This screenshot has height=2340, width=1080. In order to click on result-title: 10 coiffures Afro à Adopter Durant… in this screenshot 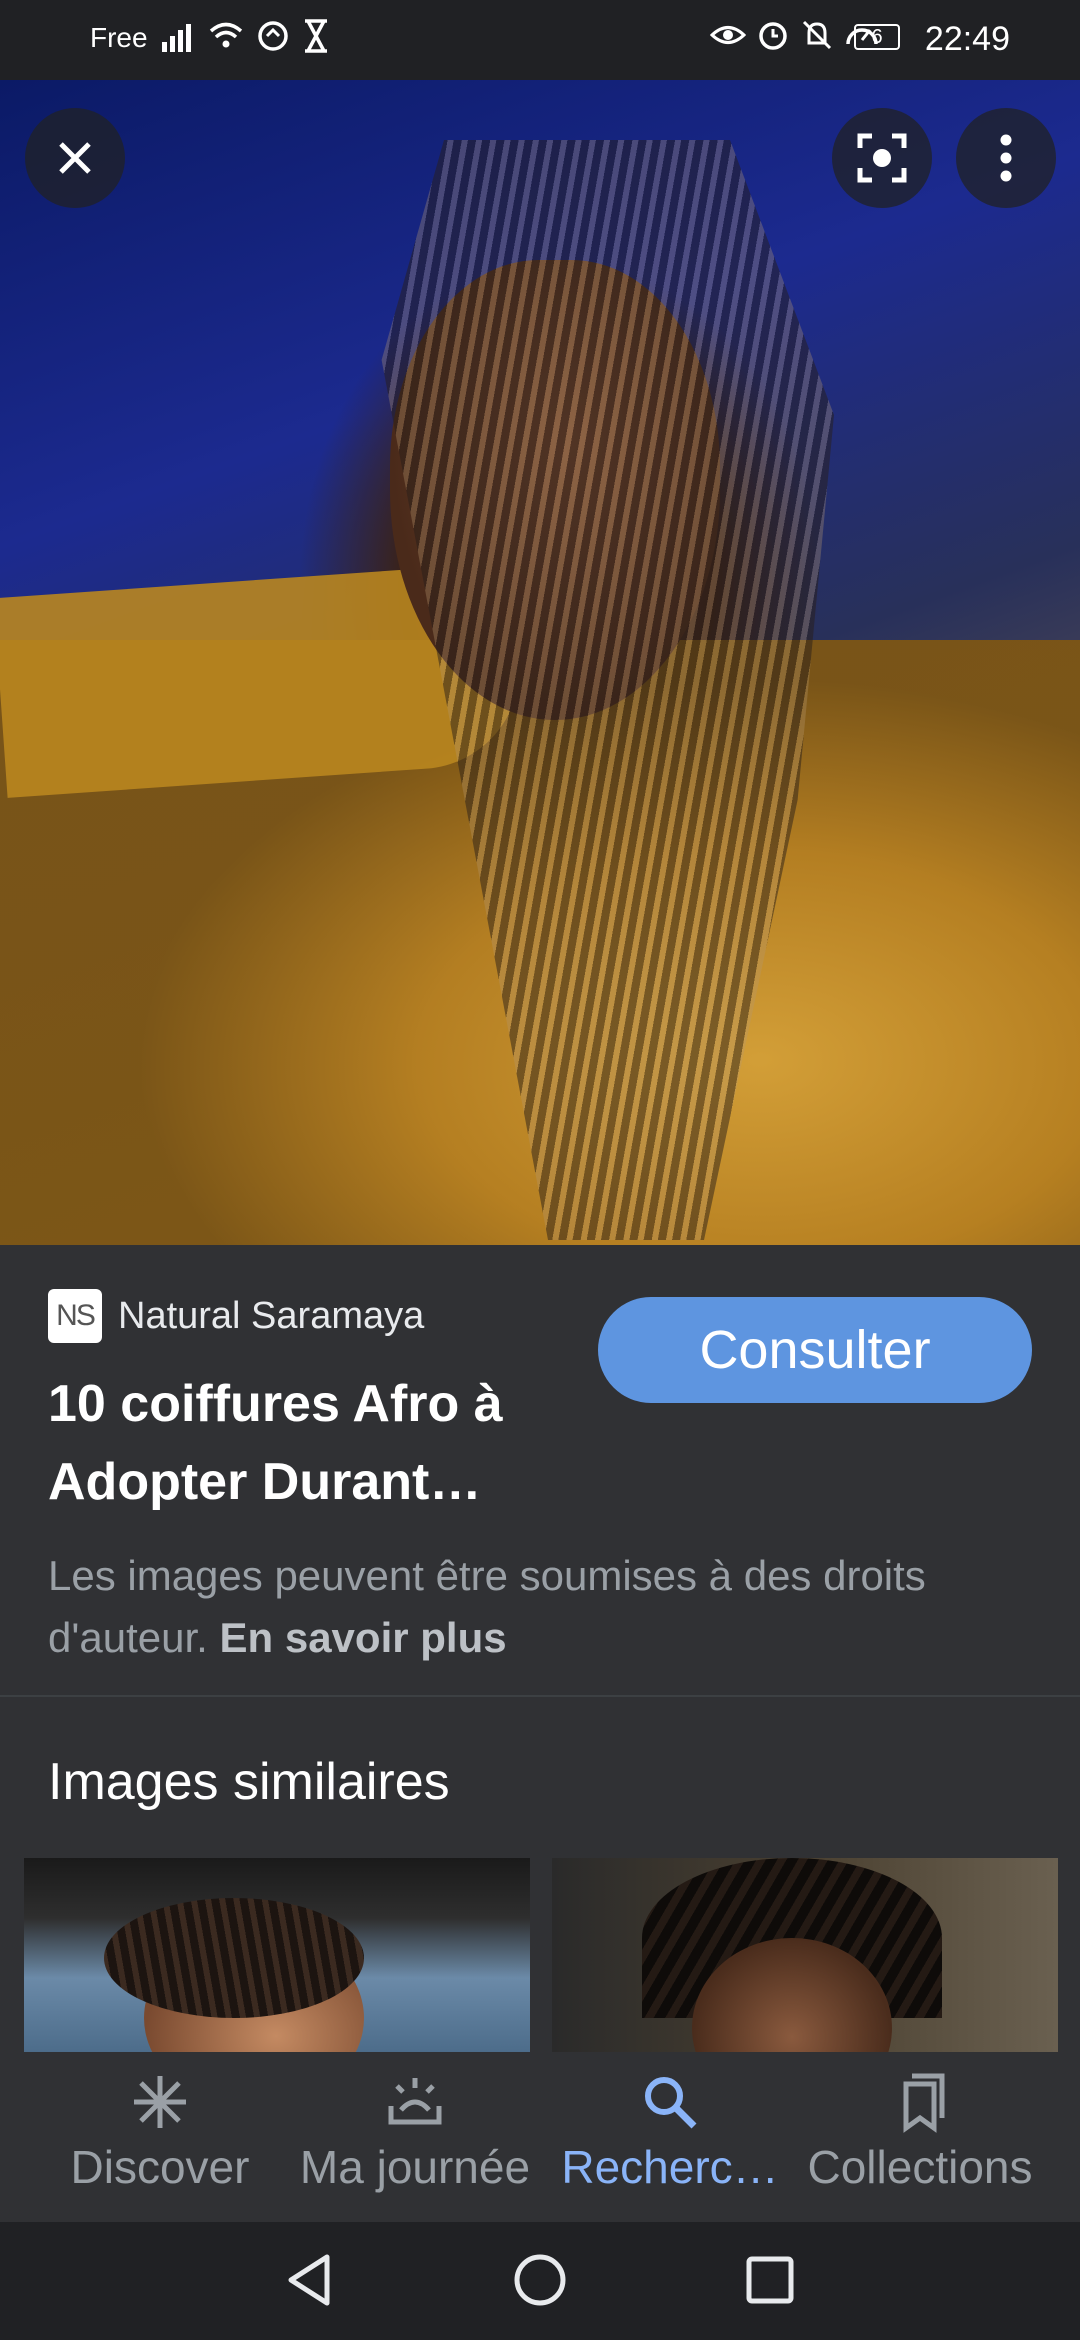, I will do `click(318, 1443)`.